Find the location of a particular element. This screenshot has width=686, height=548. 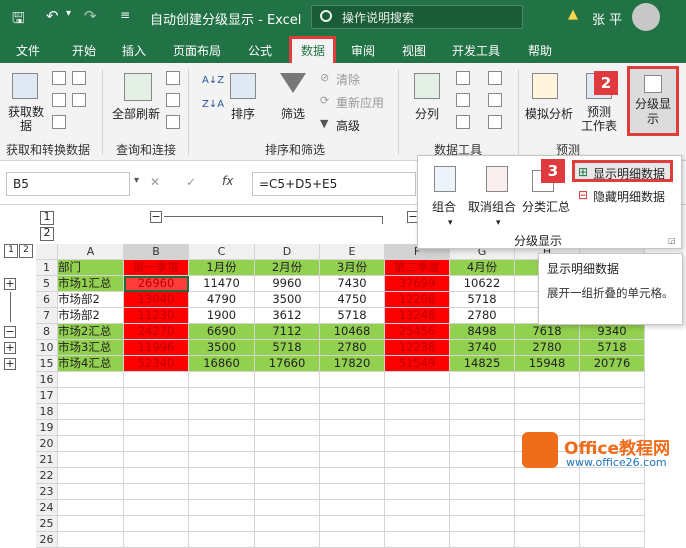

subtotal-button: 分类汇总 is located at coordinates (546, 206).